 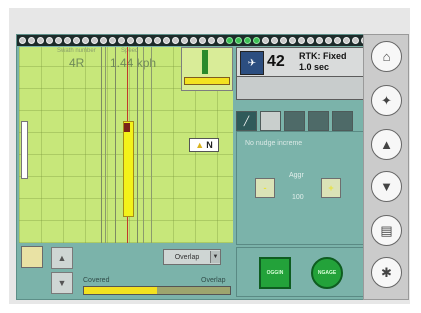 I want to click on rtk-status: RTK: Fixed, so click(x=323, y=56).